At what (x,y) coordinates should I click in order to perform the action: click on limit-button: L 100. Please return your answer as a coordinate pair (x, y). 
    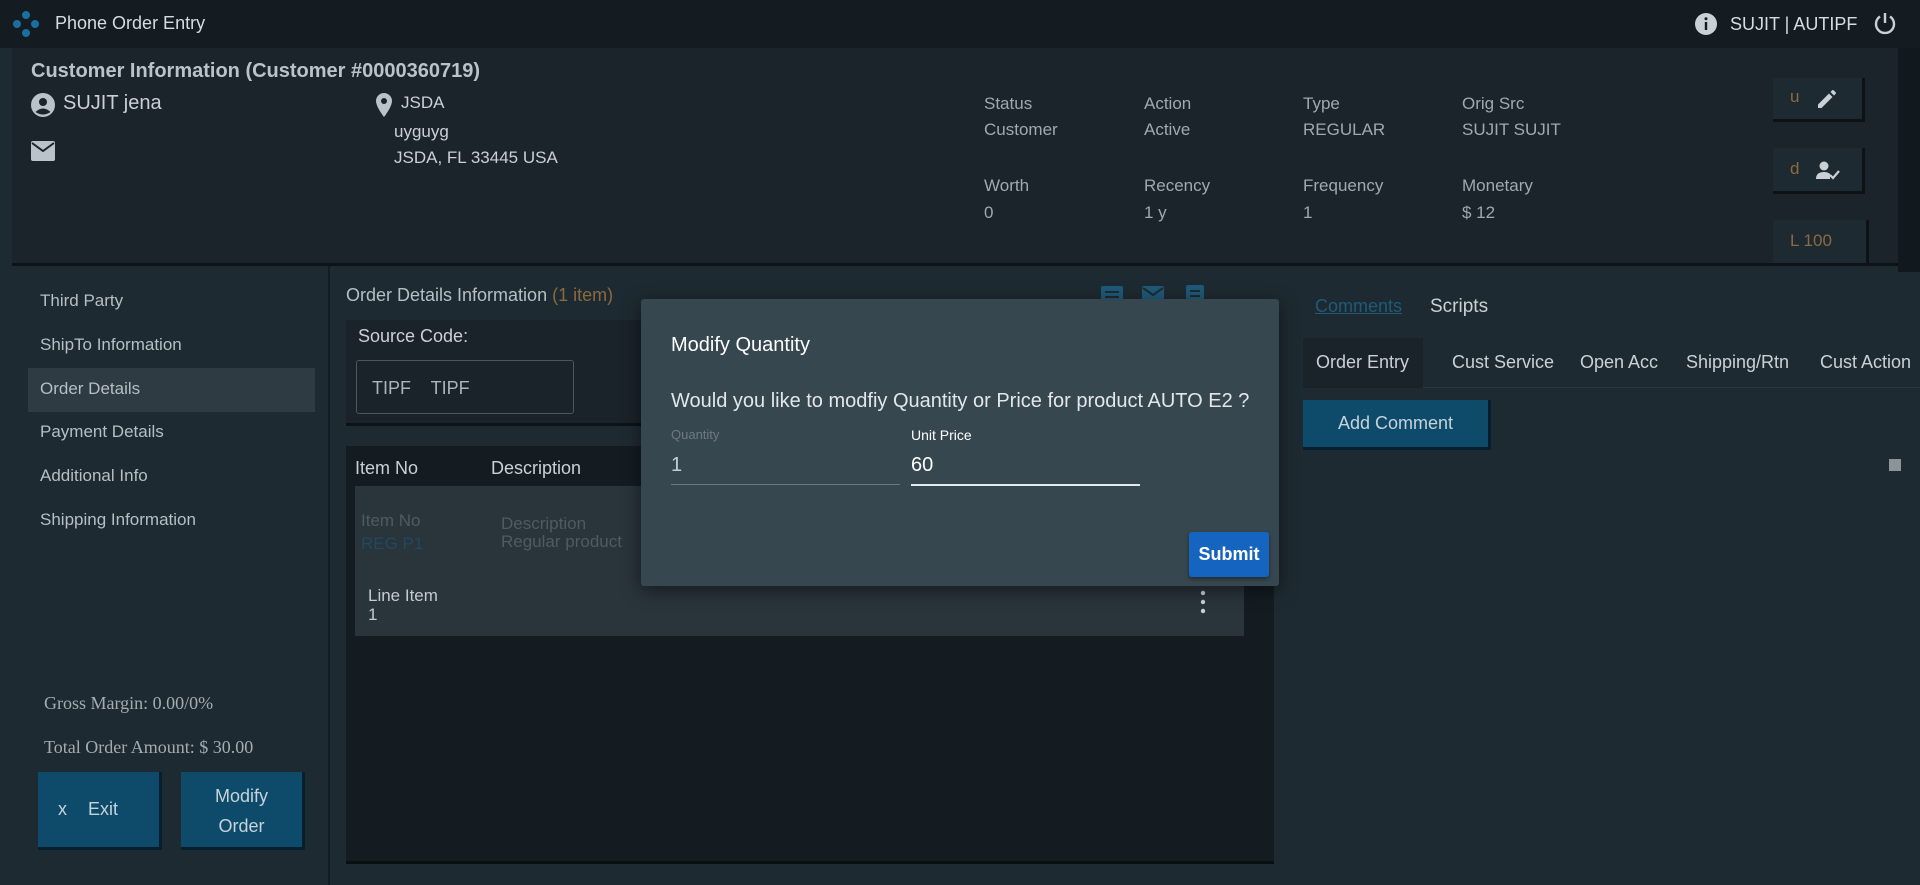
    Looking at the image, I should click on (1821, 243).